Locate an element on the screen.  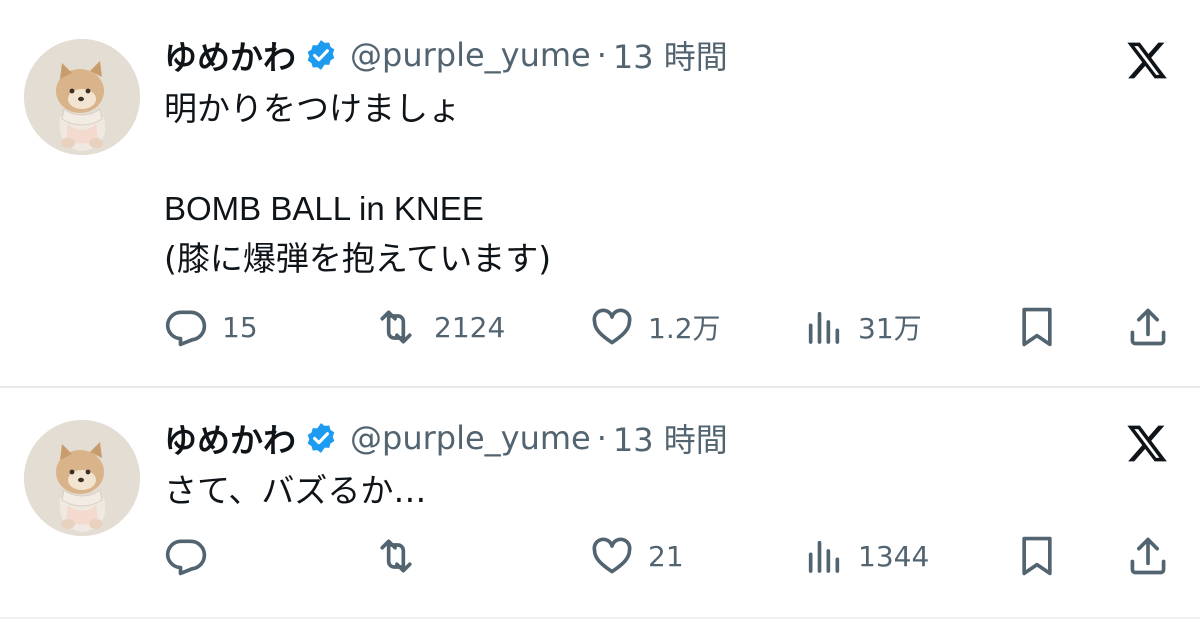
repost-count: 2124 is located at coordinates (470, 327).